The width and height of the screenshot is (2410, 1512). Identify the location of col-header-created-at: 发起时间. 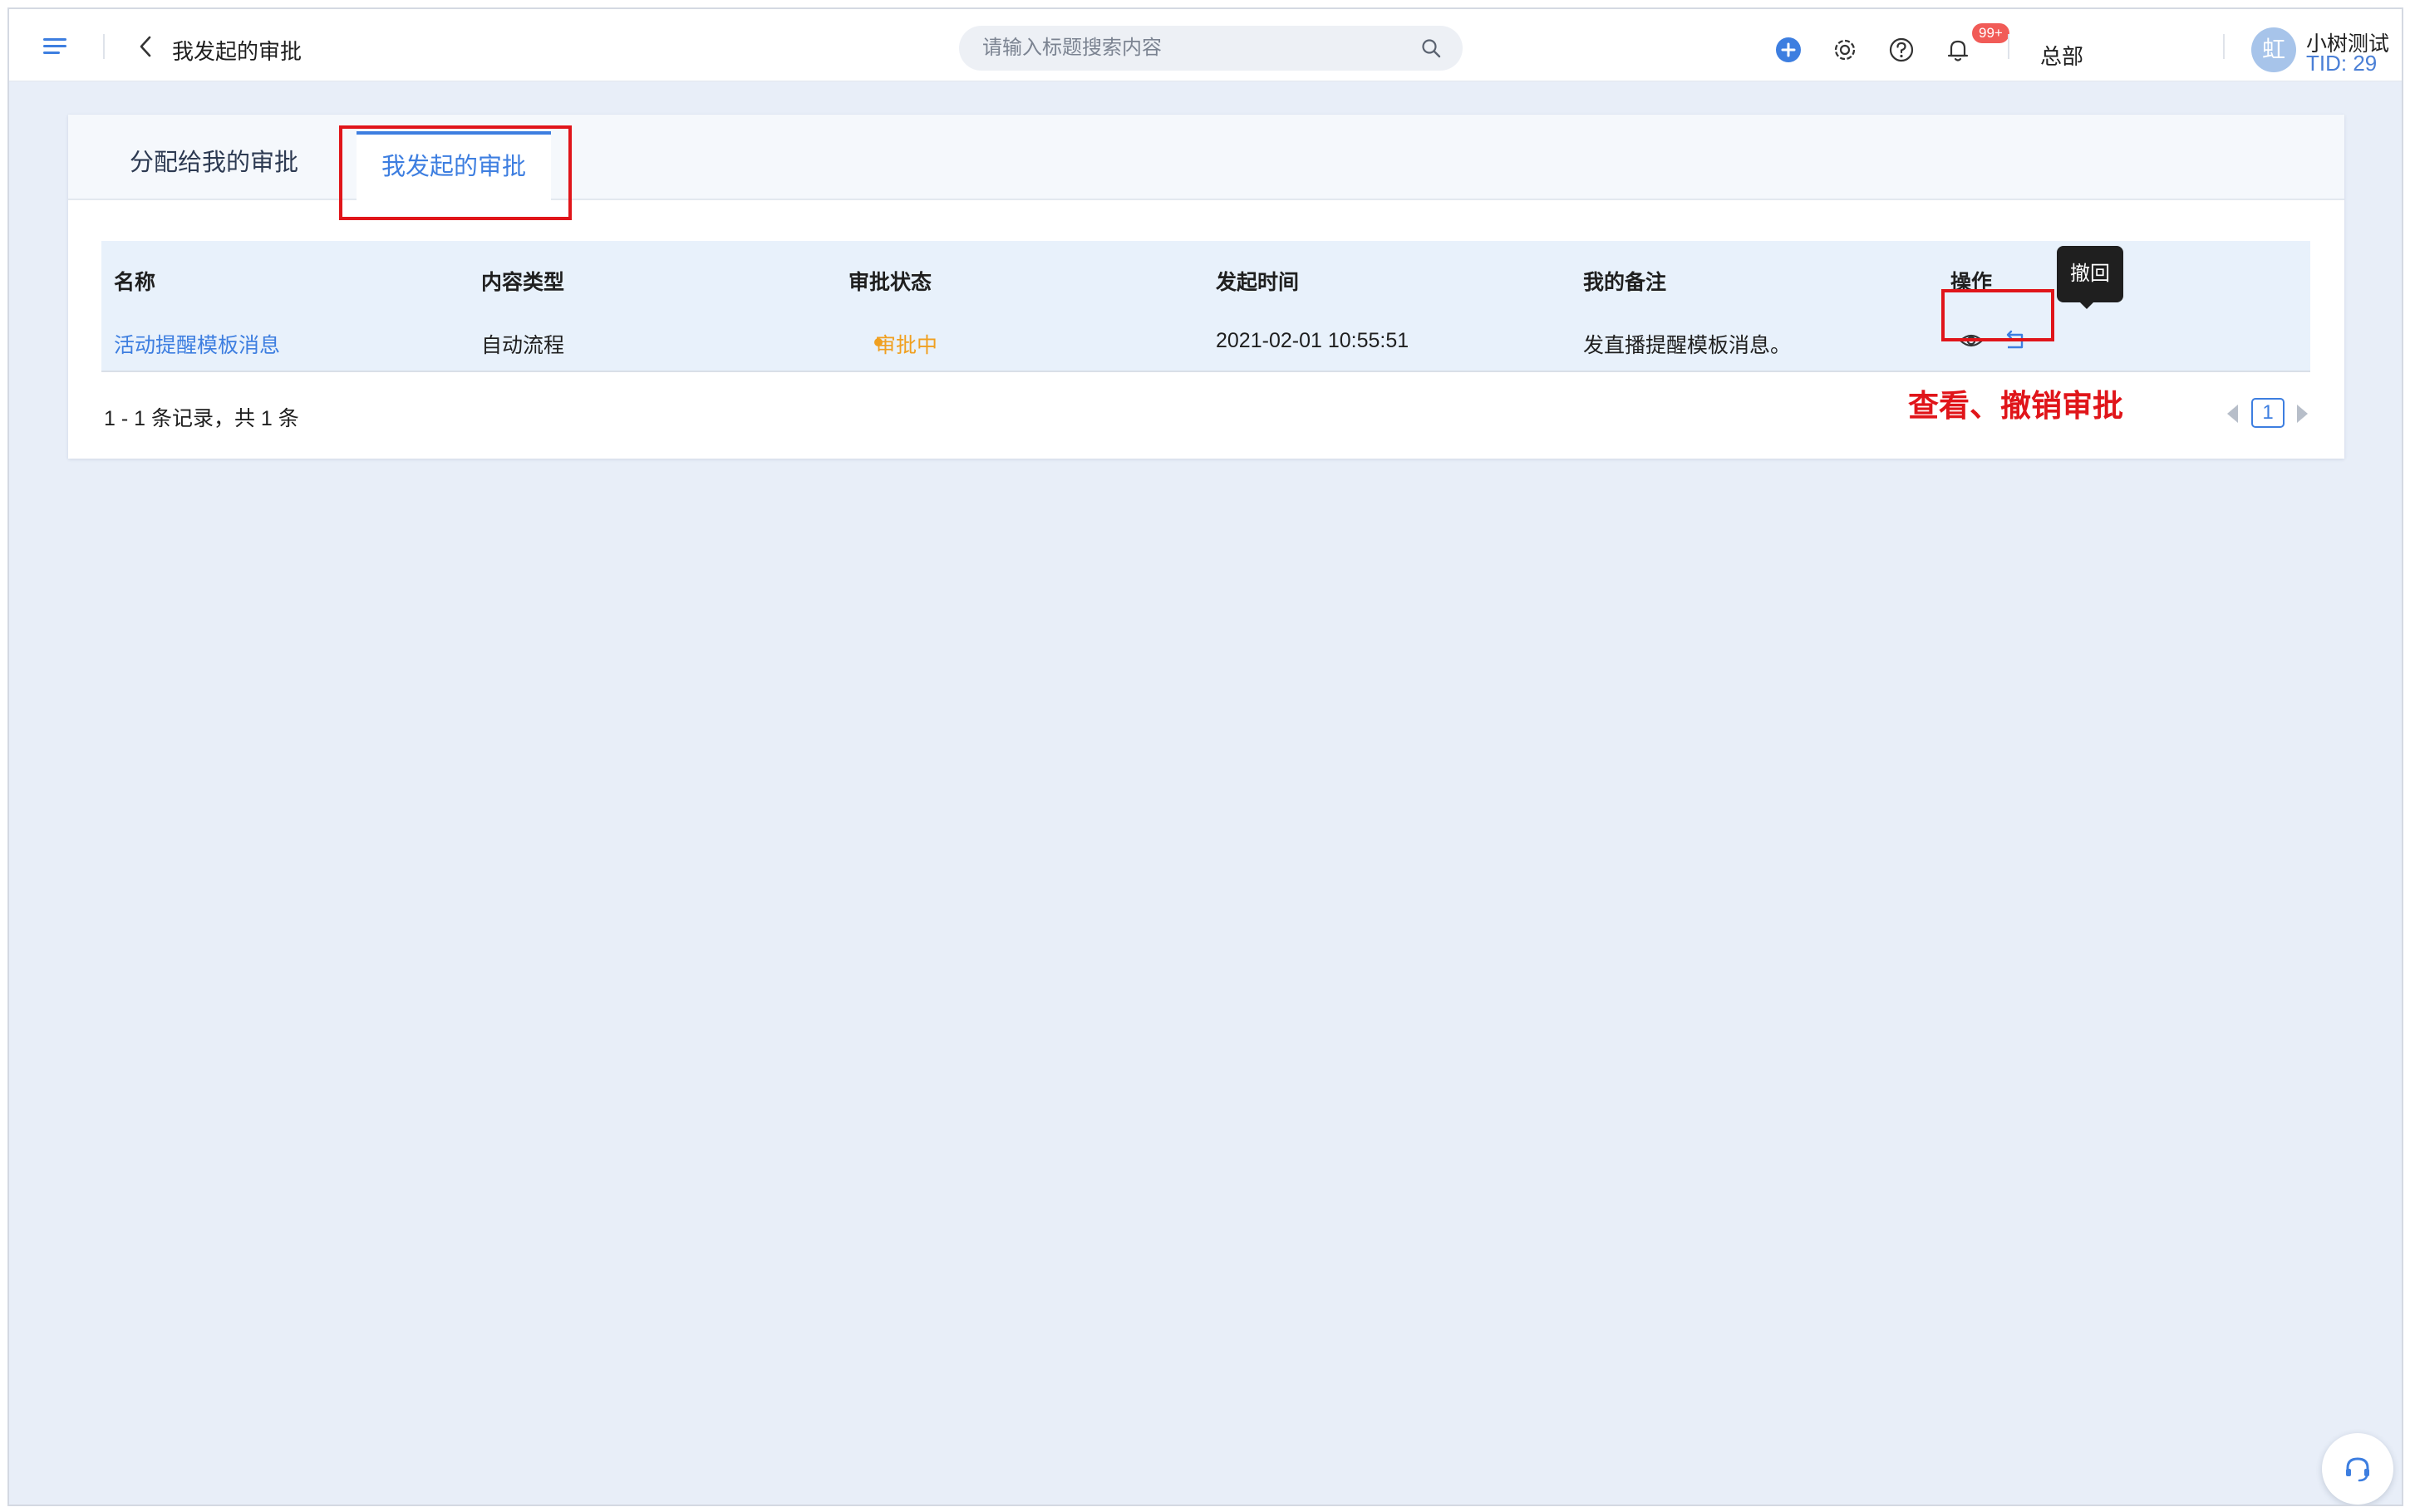
(1258, 282).